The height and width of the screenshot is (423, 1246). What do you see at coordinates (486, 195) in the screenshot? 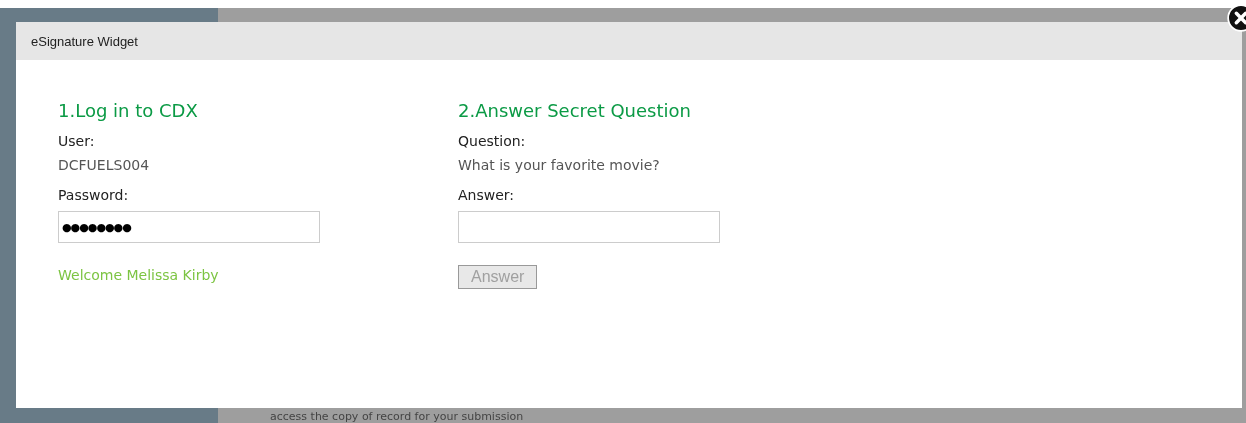
I see `field-label: Answer:` at bounding box center [486, 195].